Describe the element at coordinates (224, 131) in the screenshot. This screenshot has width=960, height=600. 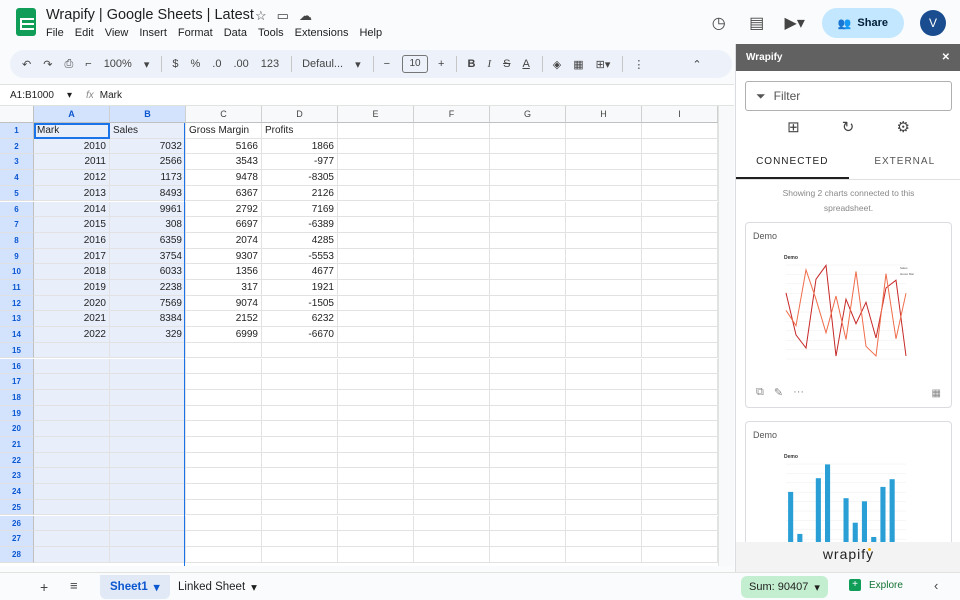
I see `grid-cell: Gross Margin` at that location.